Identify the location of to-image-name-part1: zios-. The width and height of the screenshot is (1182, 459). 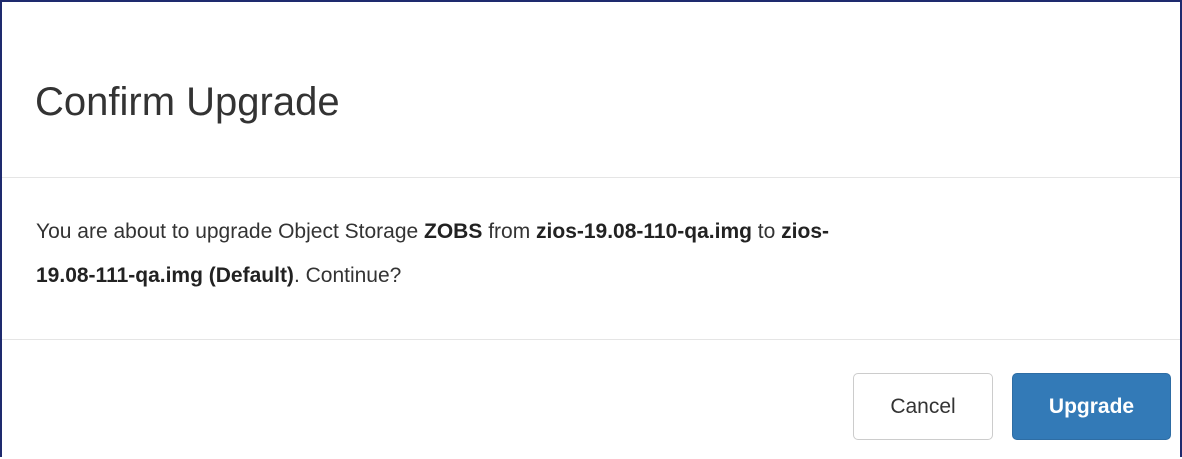
(805, 231).